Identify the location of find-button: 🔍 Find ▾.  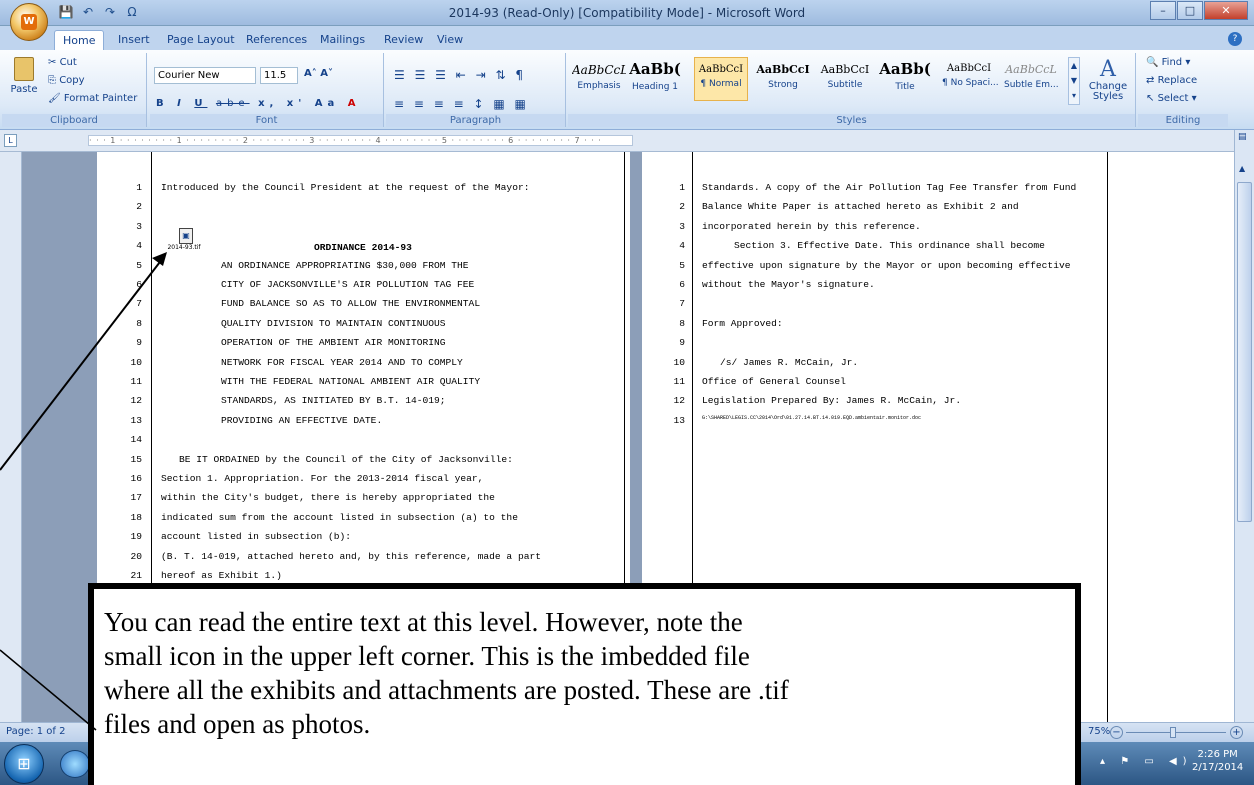
(1168, 62).